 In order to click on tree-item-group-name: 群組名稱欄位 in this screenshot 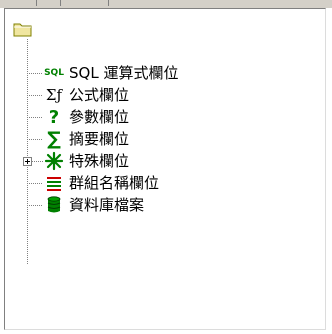, I will do `click(166, 183)`.